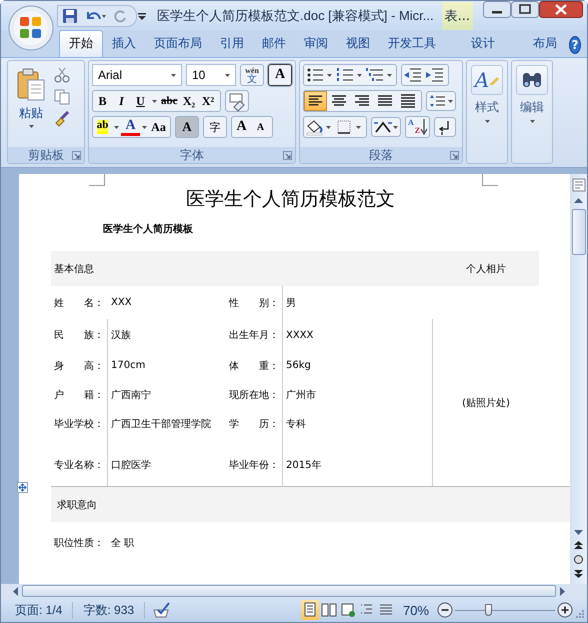 This screenshot has width=588, height=623. Describe the element at coordinates (486, 403) in the screenshot. I see `photo-hint: (贴照片处)` at that location.